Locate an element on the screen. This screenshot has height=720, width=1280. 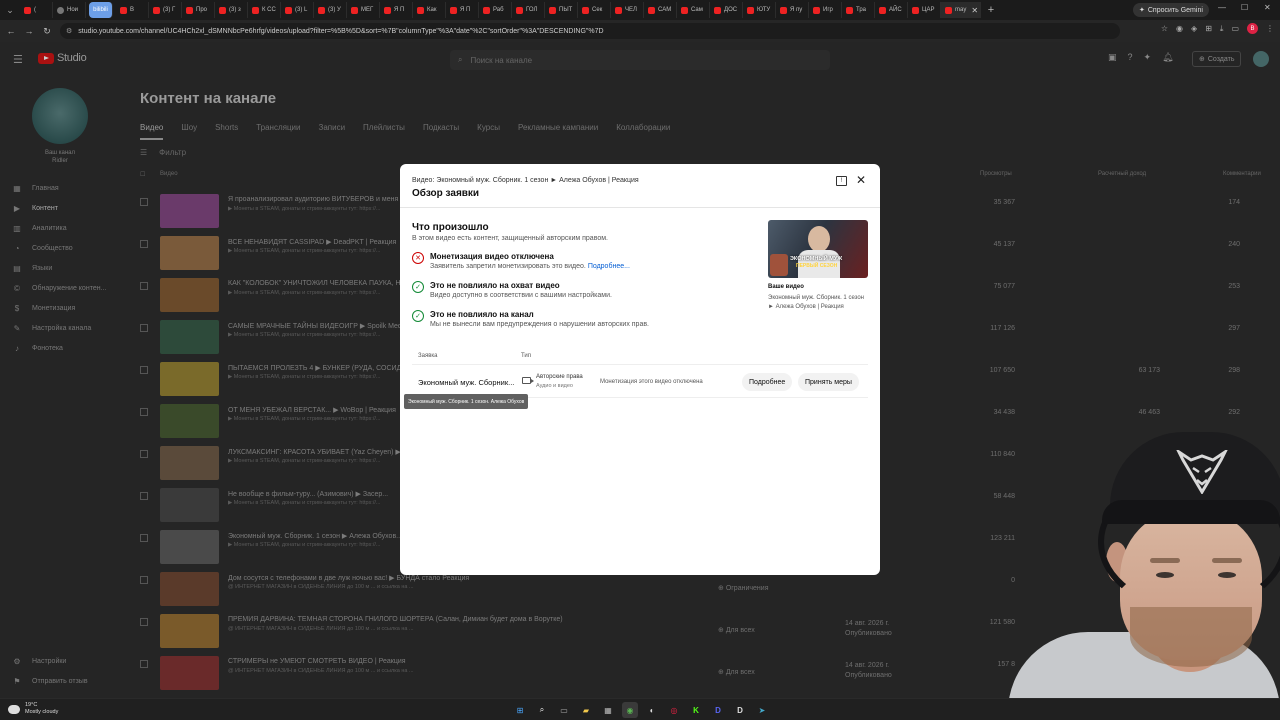
browser-tab: ЦАР is located at coordinates (924, 10).